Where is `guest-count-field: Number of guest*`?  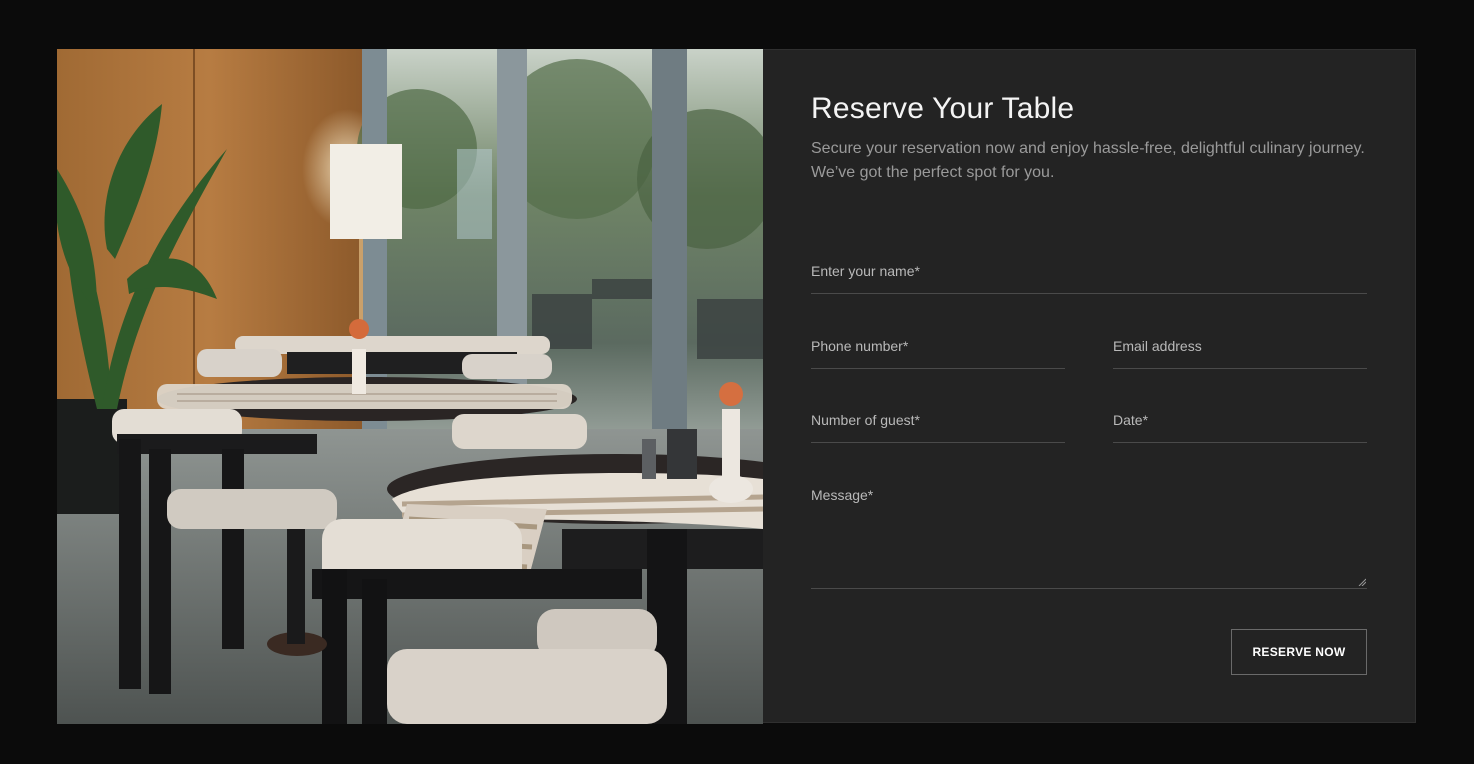 guest-count-field: Number of guest* is located at coordinates (940, 427).